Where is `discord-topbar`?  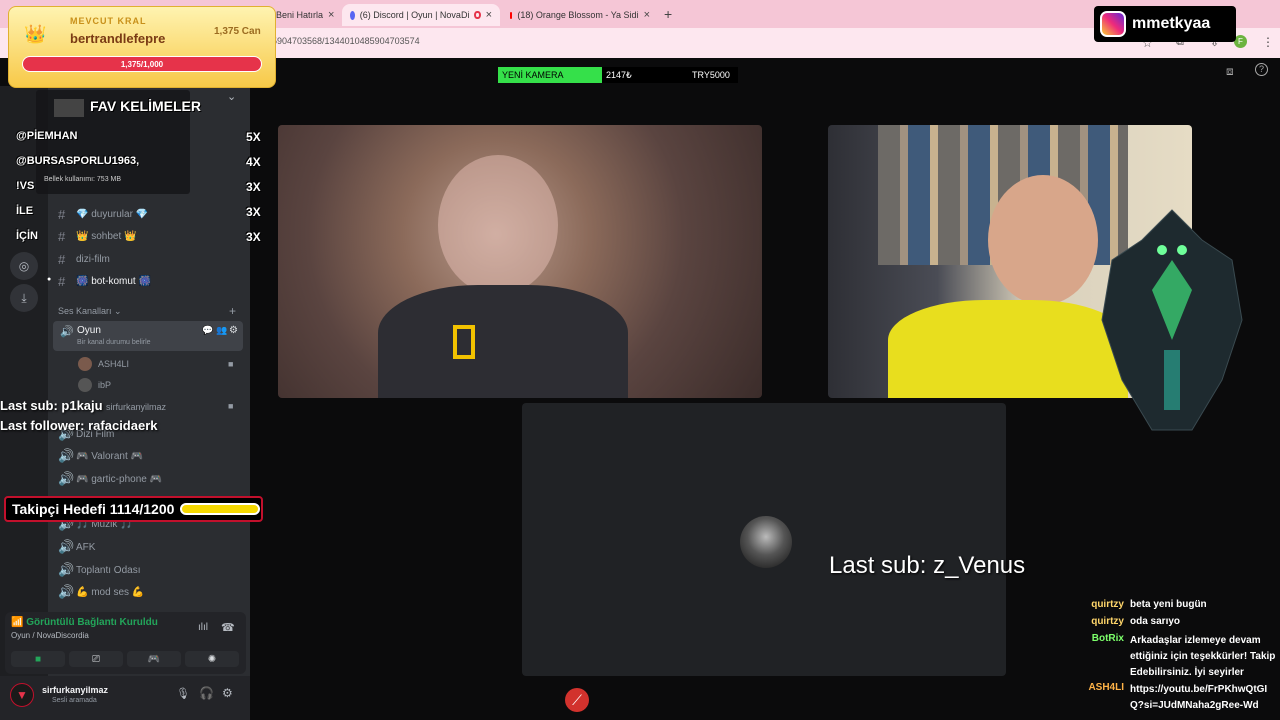
discord-topbar is located at coordinates (765, 72).